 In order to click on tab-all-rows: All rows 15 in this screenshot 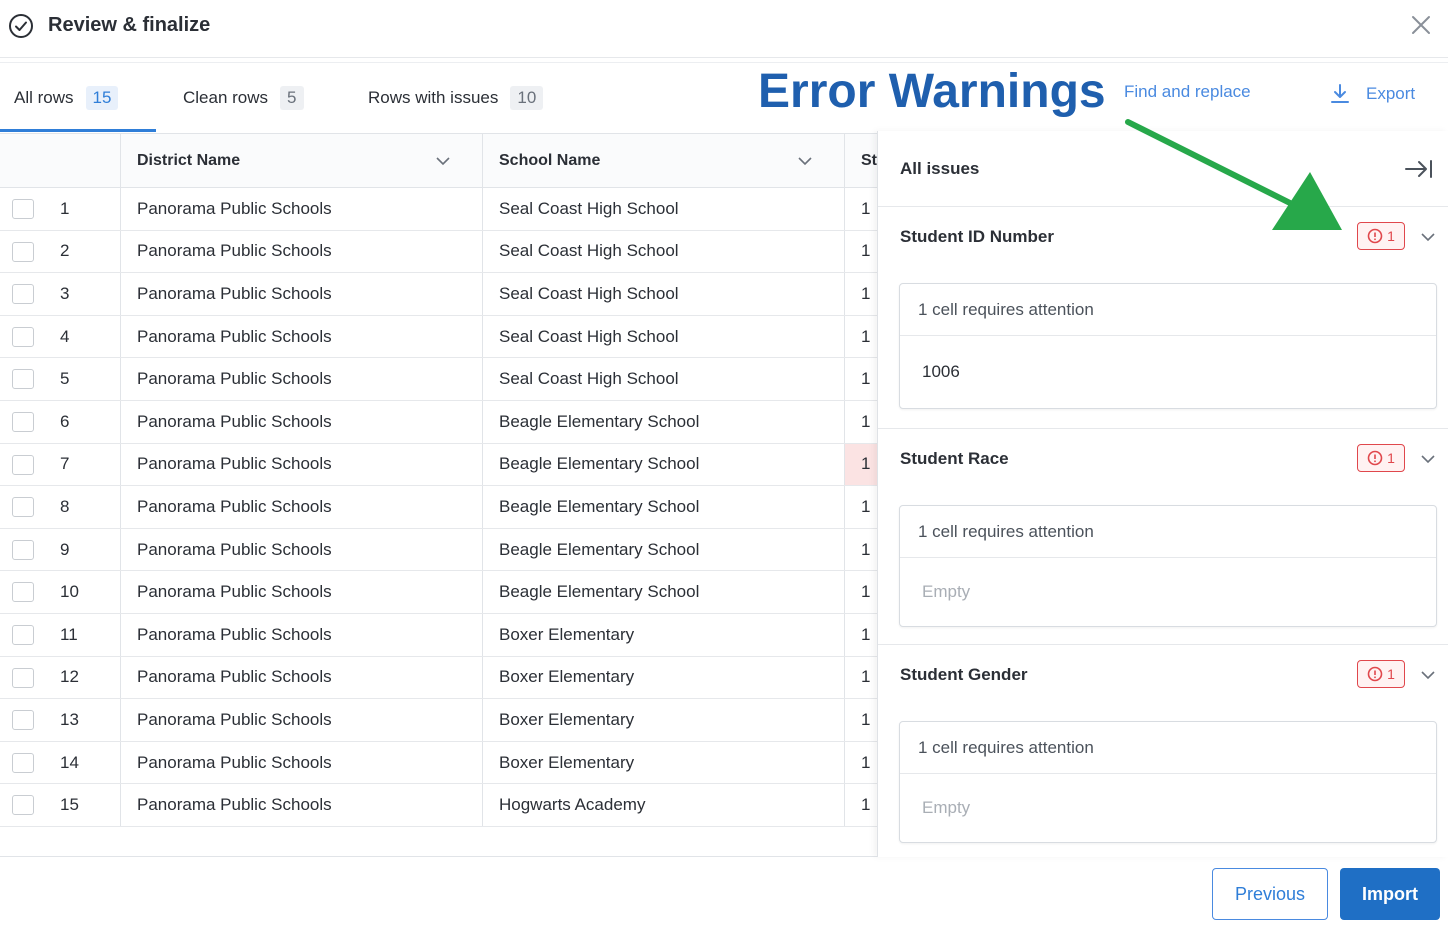, I will do `click(66, 98)`.